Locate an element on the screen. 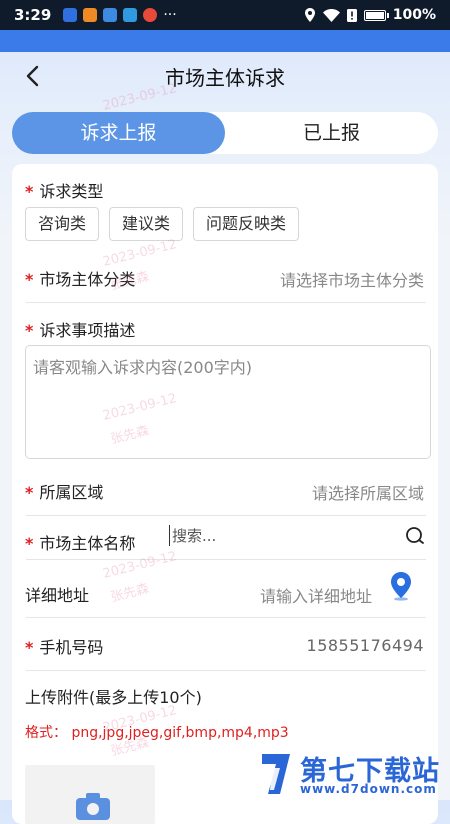  wifi-icon is located at coordinates (331, 15).